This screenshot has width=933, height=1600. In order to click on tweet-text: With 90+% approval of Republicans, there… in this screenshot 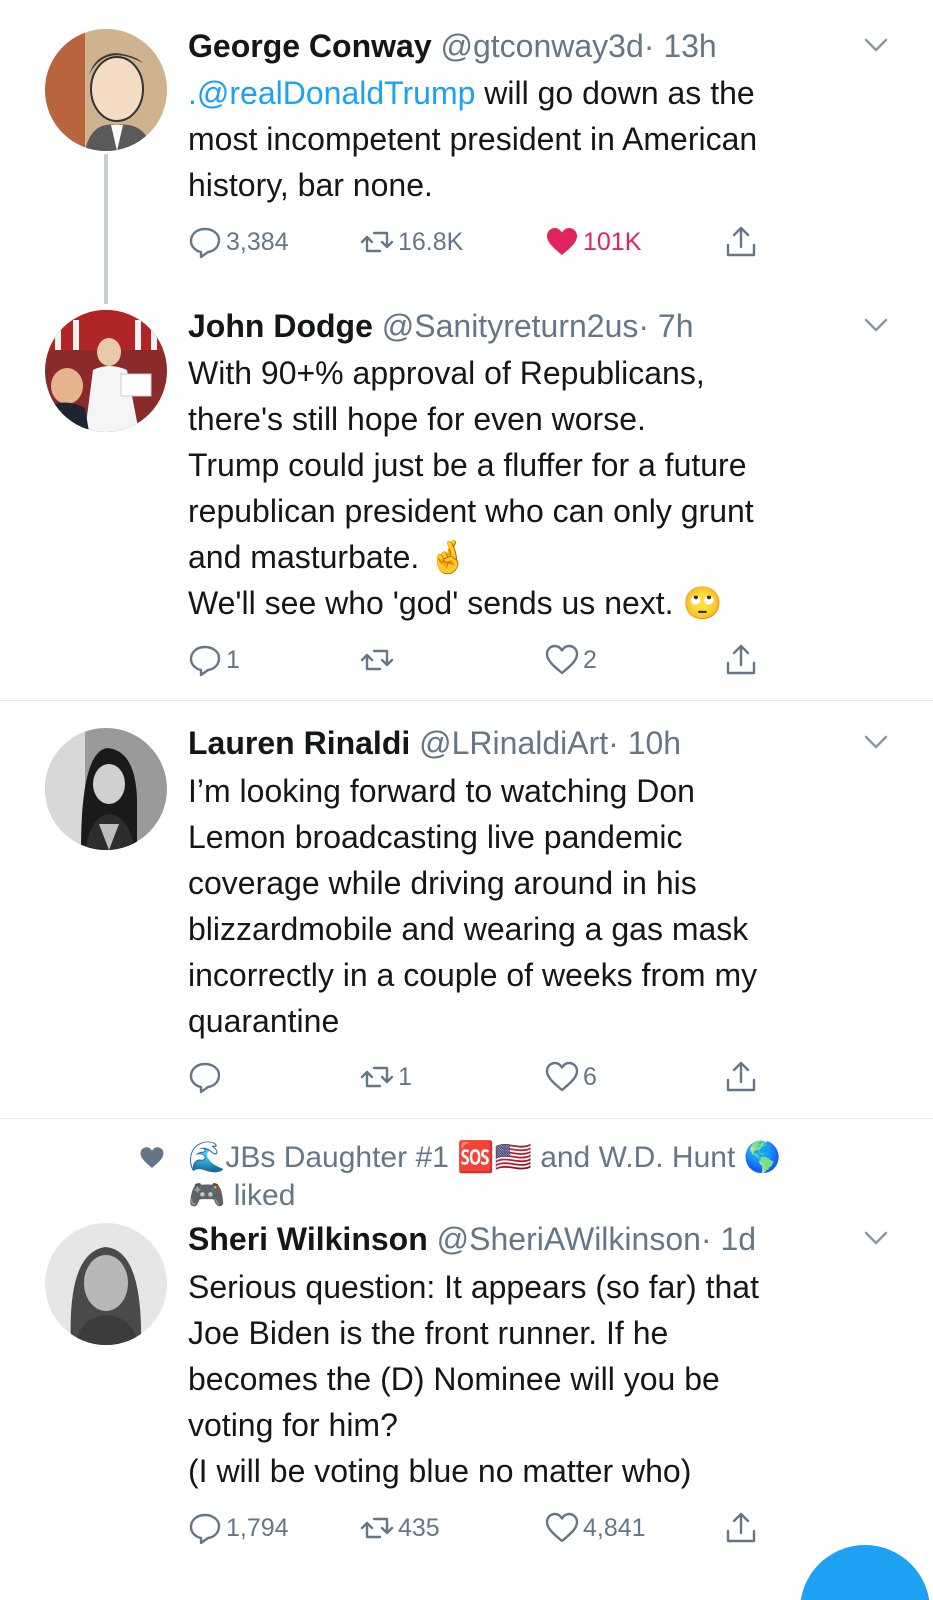, I will do `click(528, 488)`.